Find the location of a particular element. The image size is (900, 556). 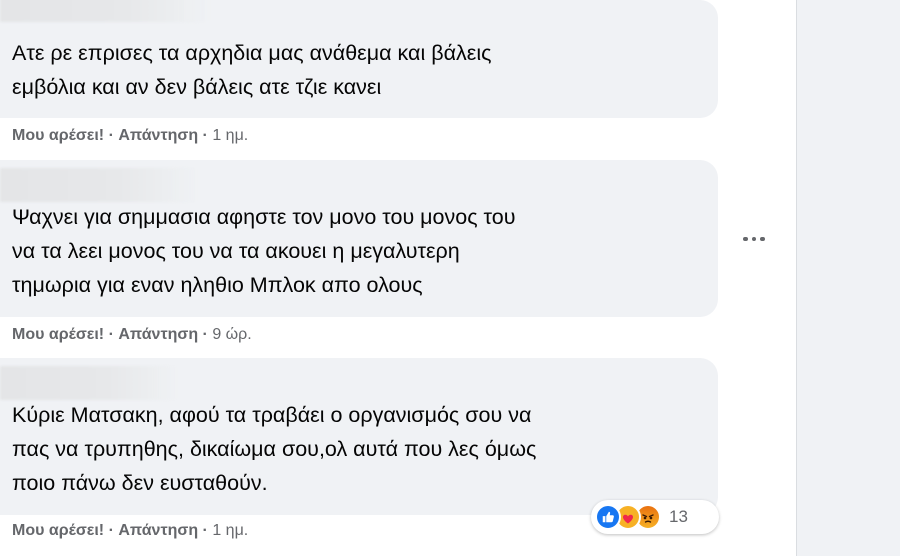

comment-timestamp: 9 ώρ. is located at coordinates (231, 334).